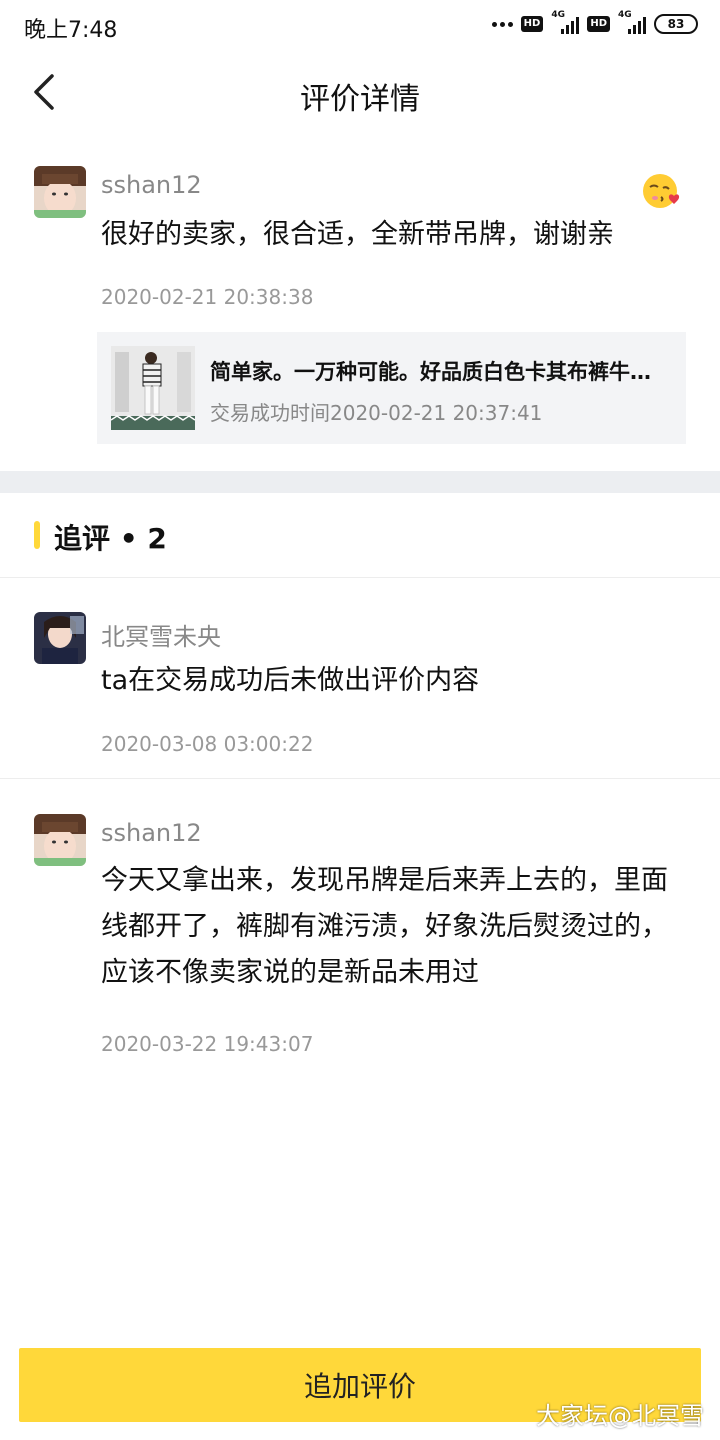  I want to click on followup-time: 2020-03-22 19:43:07, so click(207, 1044).